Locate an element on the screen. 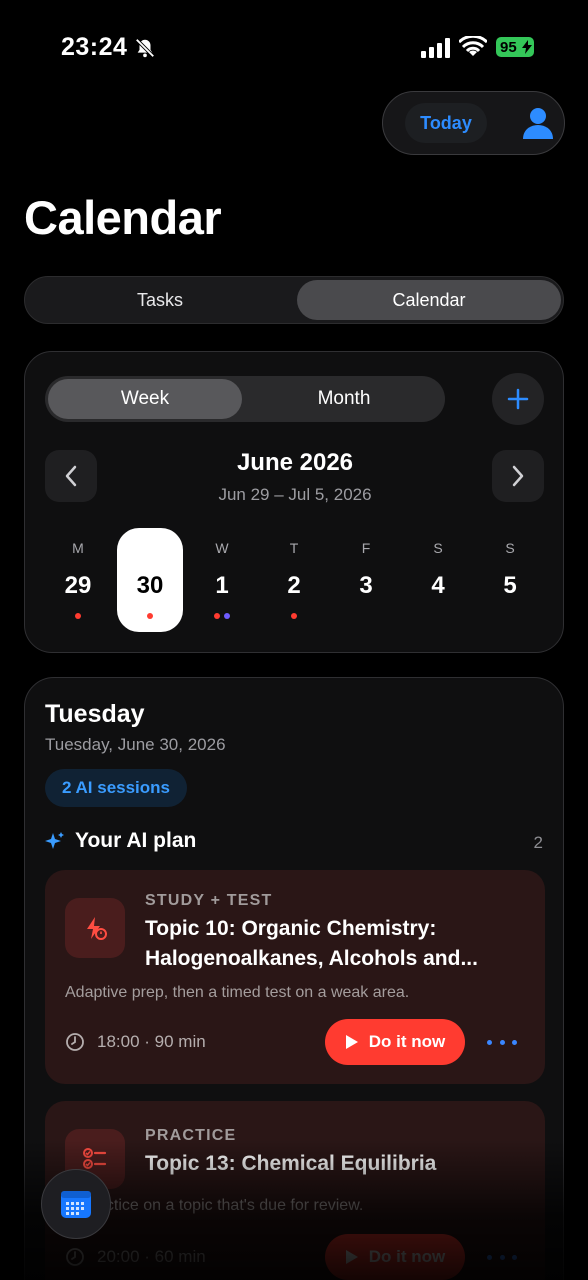 The width and height of the screenshot is (588, 1280). plus-icon is located at coordinates (518, 399).